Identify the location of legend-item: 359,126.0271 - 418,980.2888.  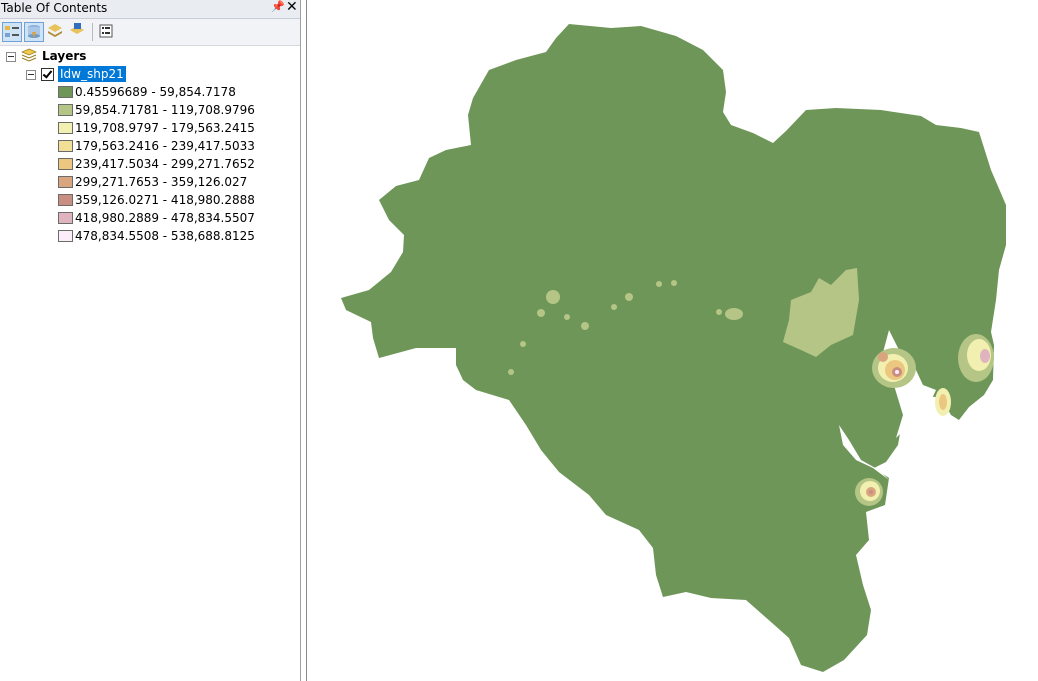
(150, 200).